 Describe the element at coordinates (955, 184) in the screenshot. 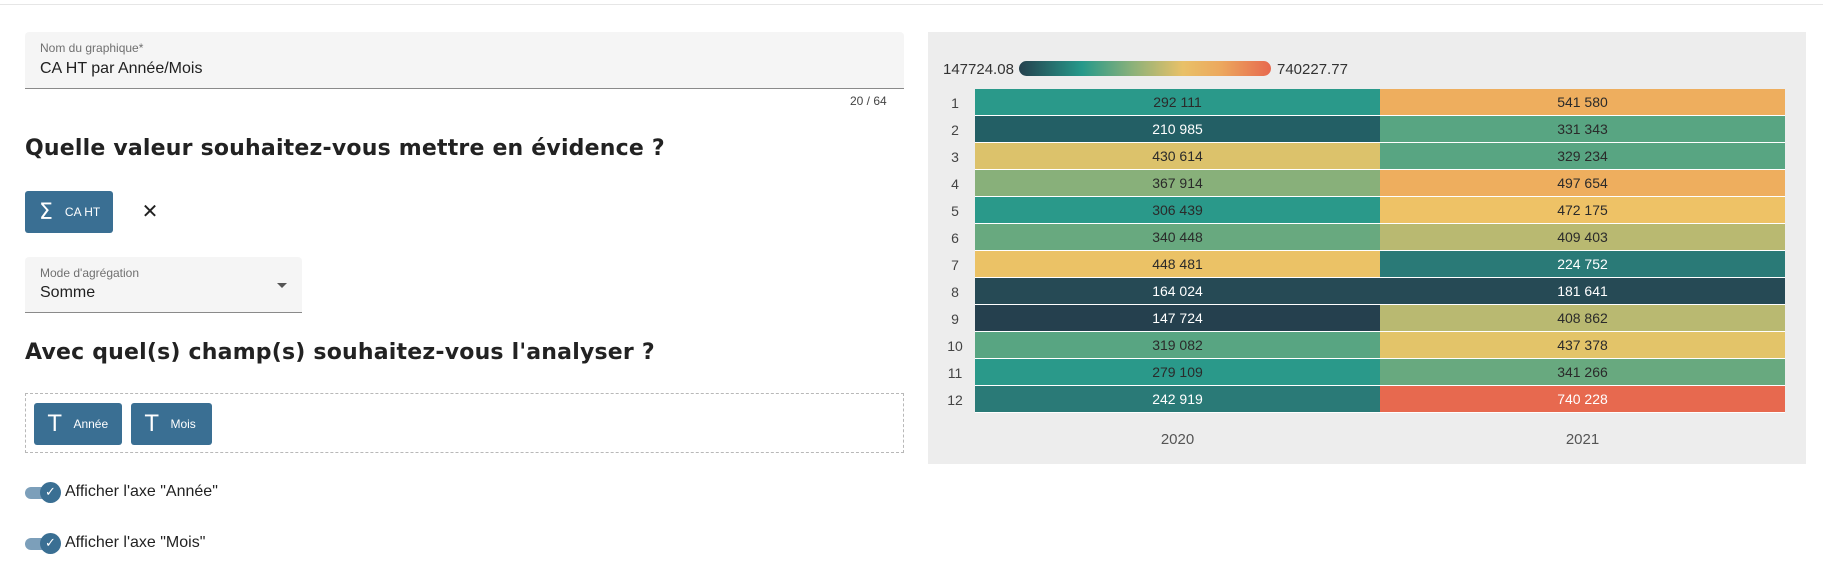

I see `y-tick-label: 4` at that location.